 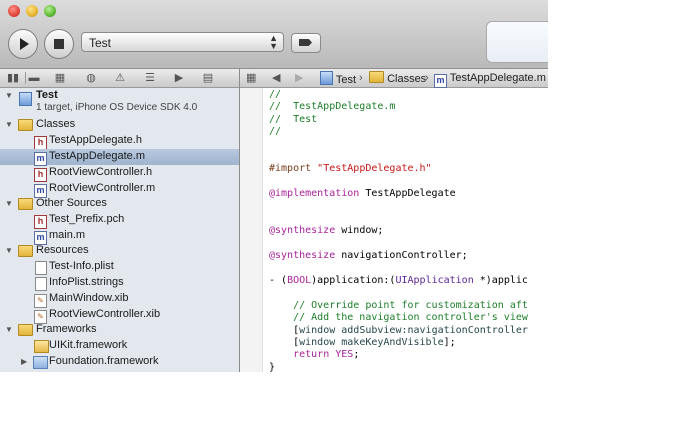 I want to click on close-window-button, so click(x=14, y=11).